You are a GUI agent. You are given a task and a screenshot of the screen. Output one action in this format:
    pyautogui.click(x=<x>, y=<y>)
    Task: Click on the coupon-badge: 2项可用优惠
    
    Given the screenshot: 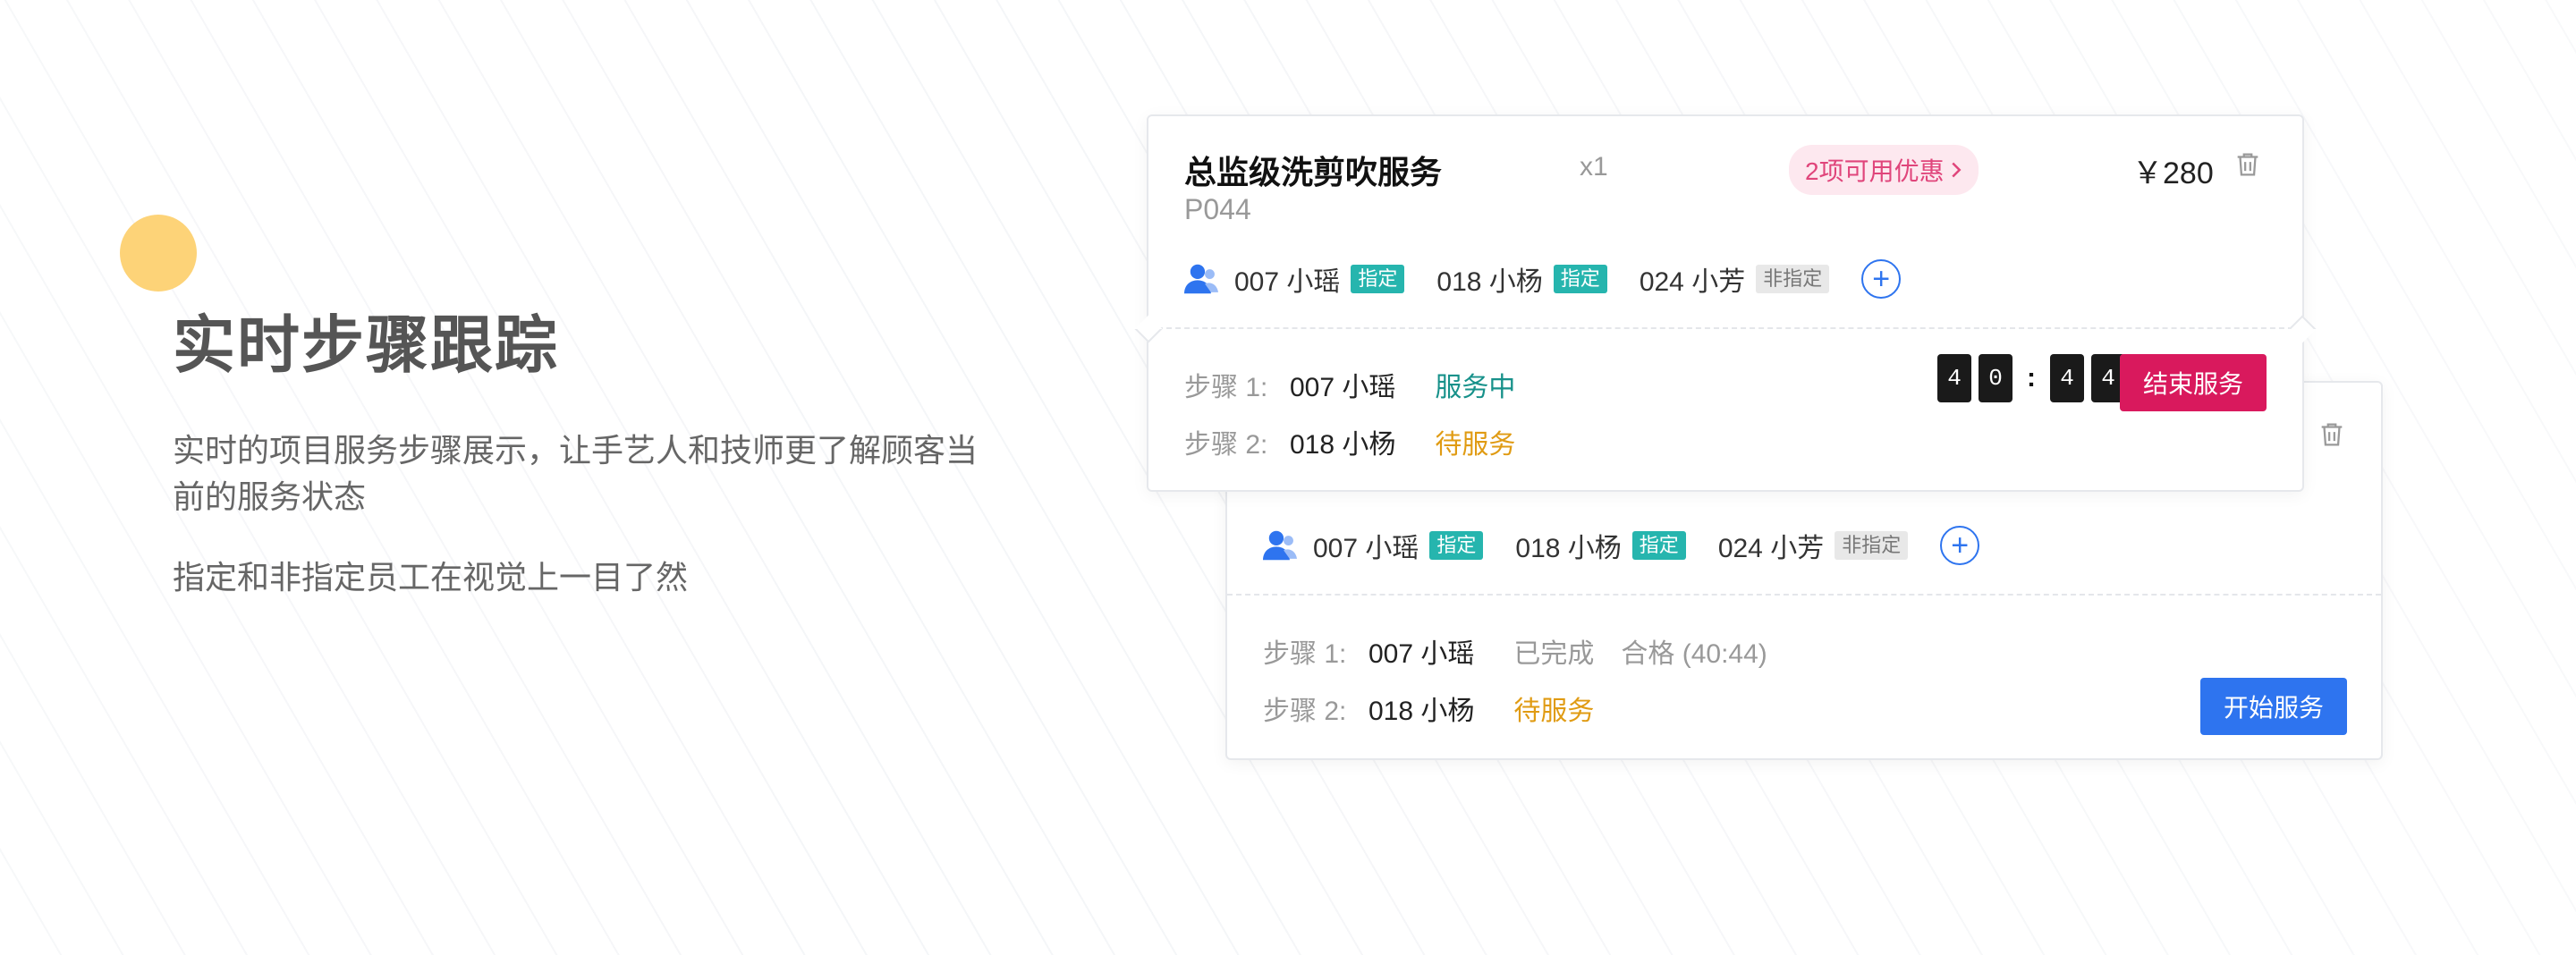 What is the action you would take?
    pyautogui.click(x=1884, y=170)
    